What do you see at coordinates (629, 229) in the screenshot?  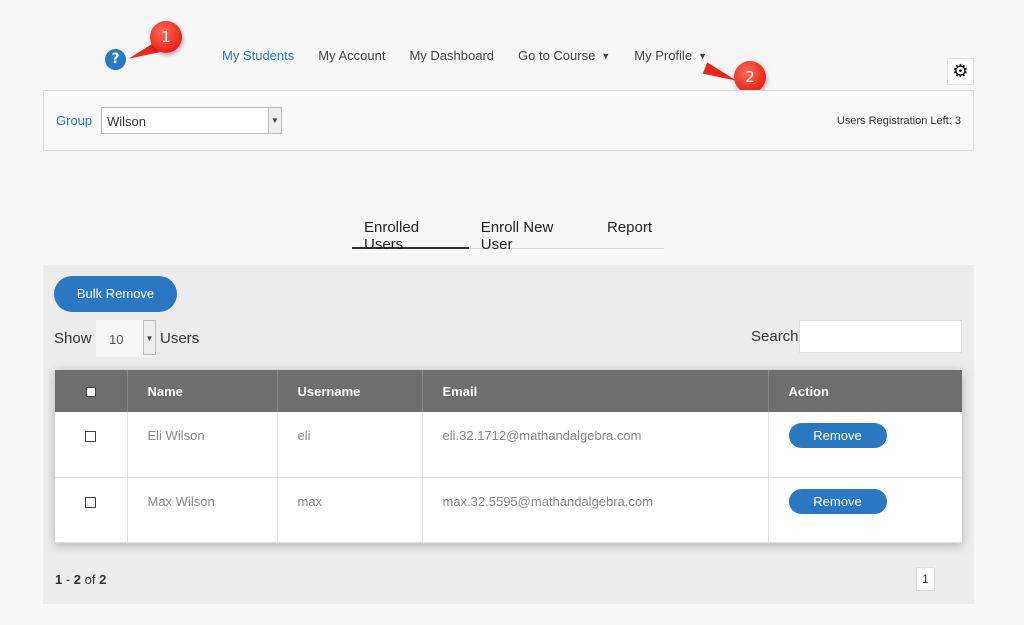 I see `tab-report: Report` at bounding box center [629, 229].